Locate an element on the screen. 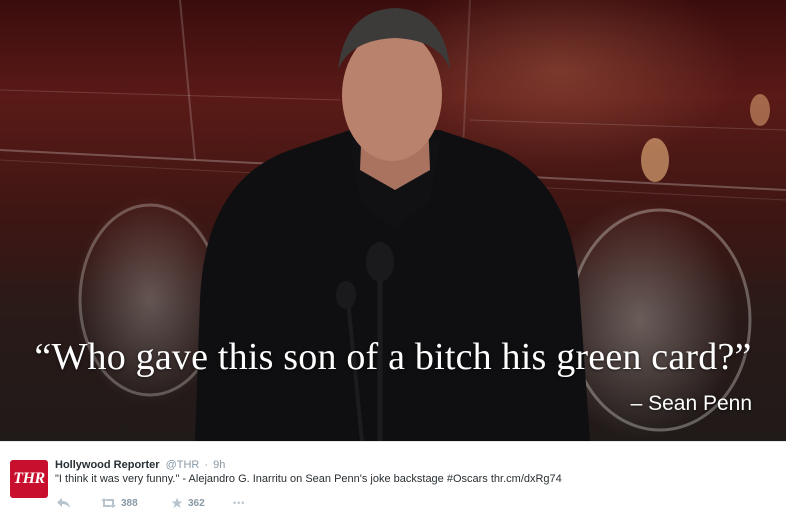  reply-button is located at coordinates (79, 503).